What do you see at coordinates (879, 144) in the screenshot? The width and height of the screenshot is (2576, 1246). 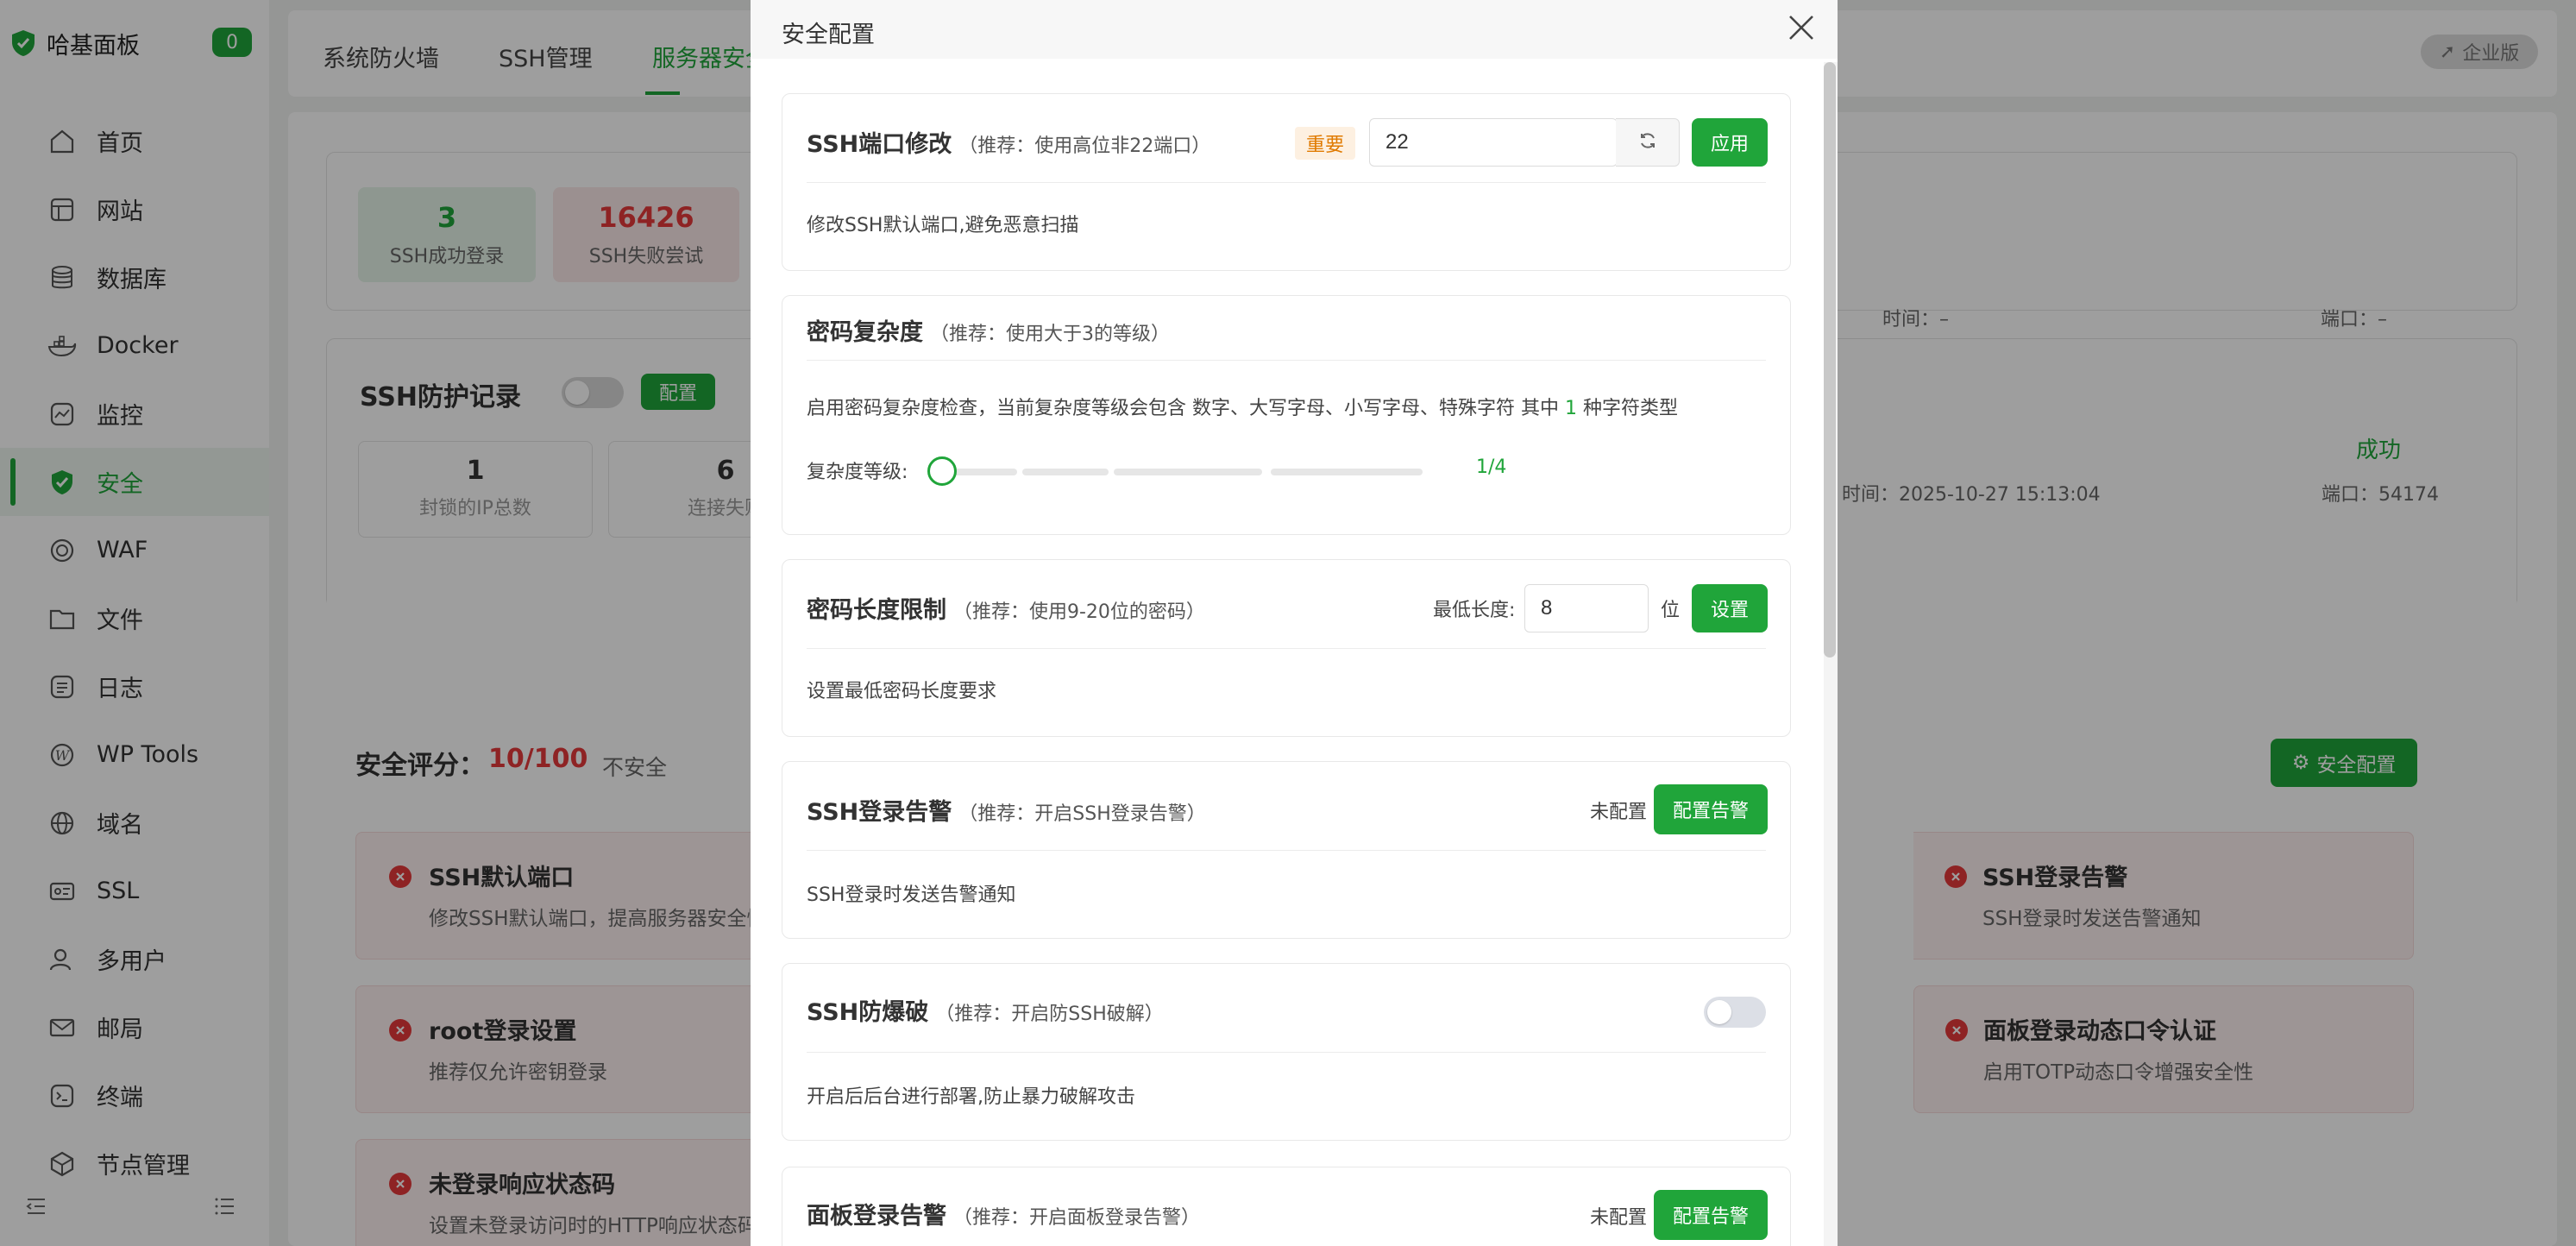 I see `section-title-text: SSH端口修改` at bounding box center [879, 144].